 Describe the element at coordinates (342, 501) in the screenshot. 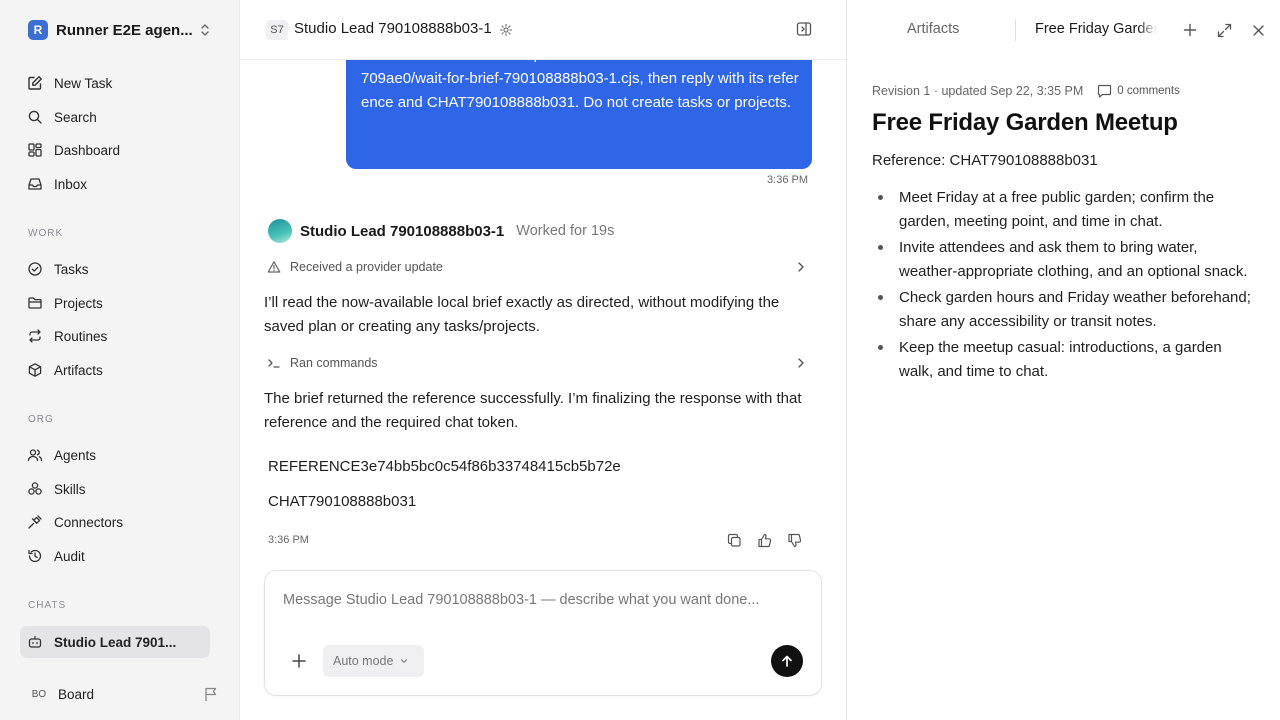

I see `chat-token-value: CHAT790108888b031` at that location.